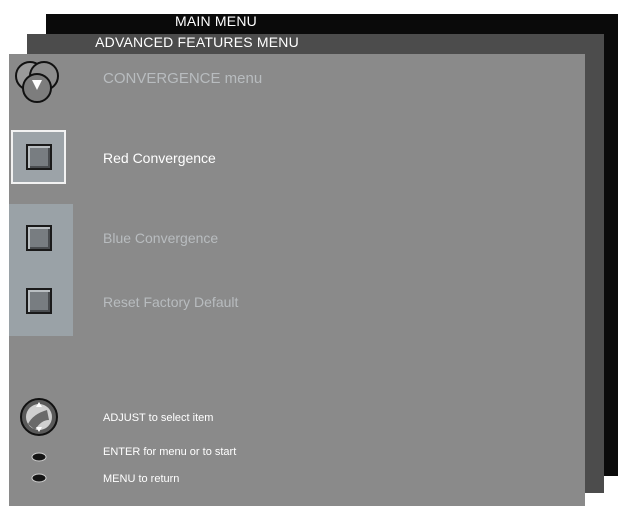 The width and height of the screenshot is (619, 506). I want to click on icon-column, so click(41, 270).